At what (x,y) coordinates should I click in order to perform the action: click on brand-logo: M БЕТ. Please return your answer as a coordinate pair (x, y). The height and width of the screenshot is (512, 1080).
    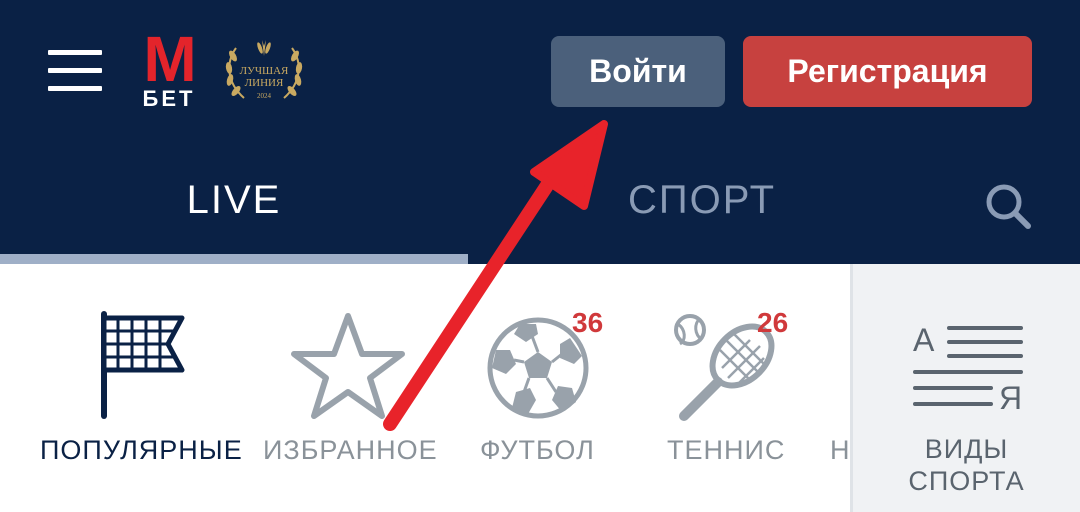
    Looking at the image, I should click on (169, 67).